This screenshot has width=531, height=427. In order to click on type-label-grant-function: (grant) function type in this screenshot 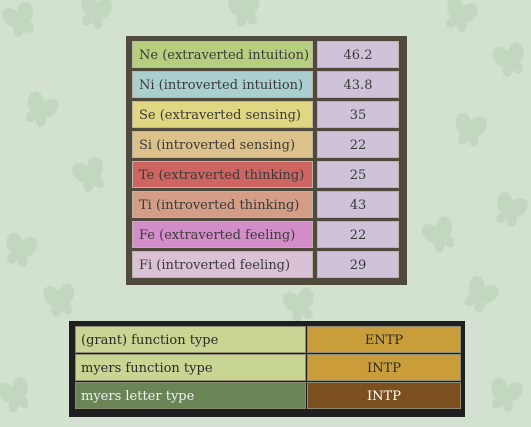, I will do `click(190, 339)`.